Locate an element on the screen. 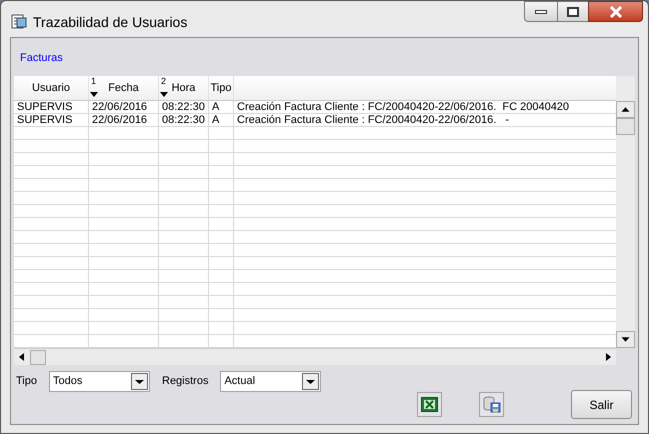 The width and height of the screenshot is (649, 434). column-label: Hora is located at coordinates (184, 88).